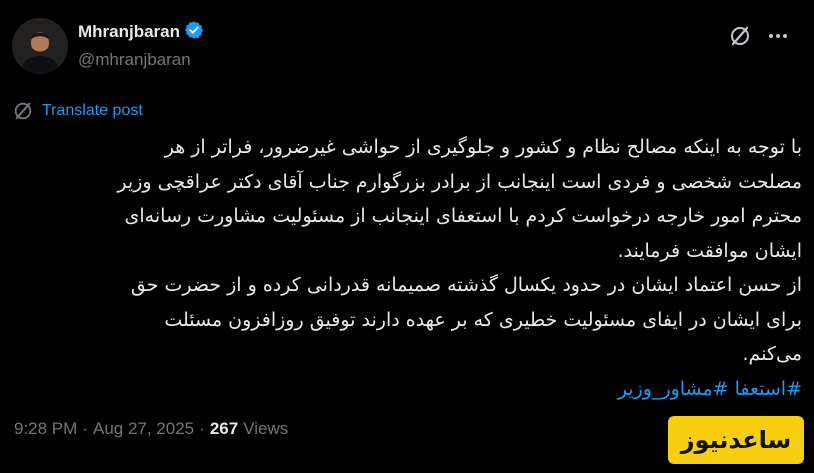  I want to click on avatar-image, so click(40, 46).